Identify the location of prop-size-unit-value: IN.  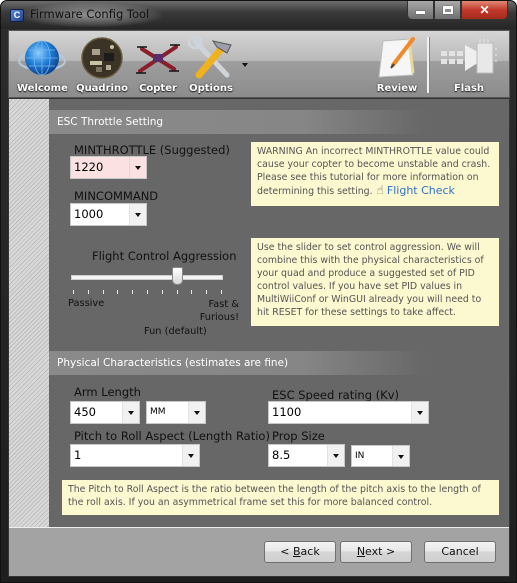
(360, 456).